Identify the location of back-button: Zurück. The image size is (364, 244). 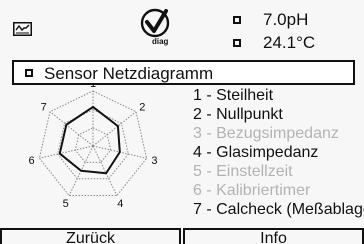
(90, 236).